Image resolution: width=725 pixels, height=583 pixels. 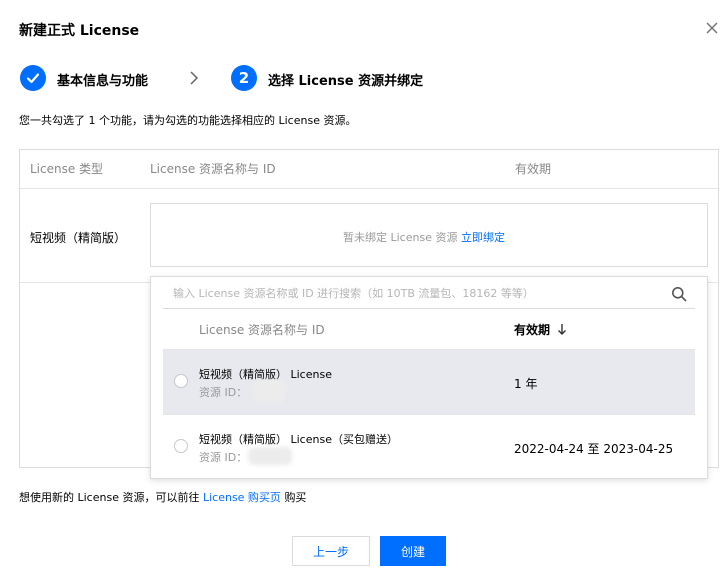 I want to click on create-button: 创建, so click(x=413, y=551).